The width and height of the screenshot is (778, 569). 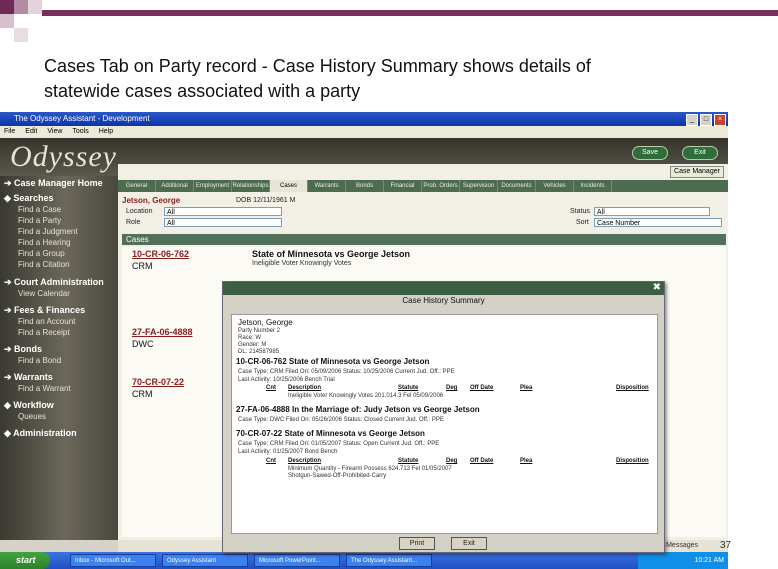 I want to click on start-button: start, so click(x=25, y=560).